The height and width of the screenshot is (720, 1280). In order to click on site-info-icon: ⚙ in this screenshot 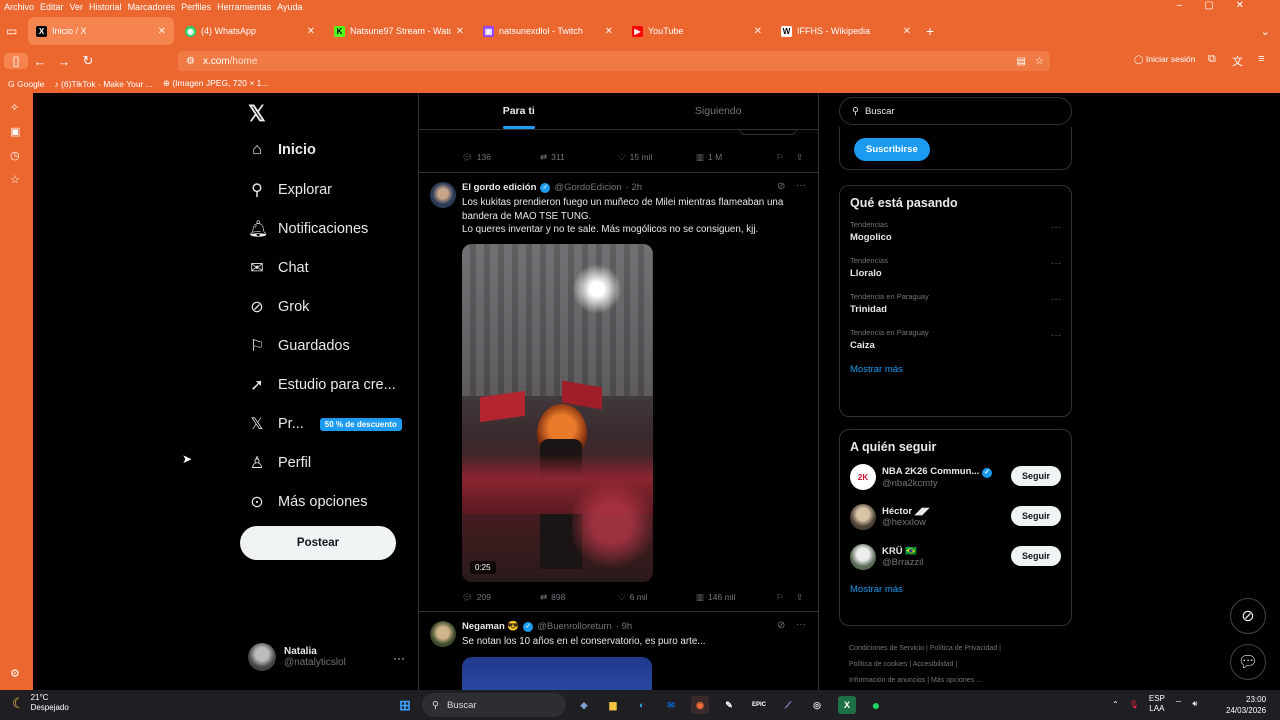, I will do `click(190, 61)`.